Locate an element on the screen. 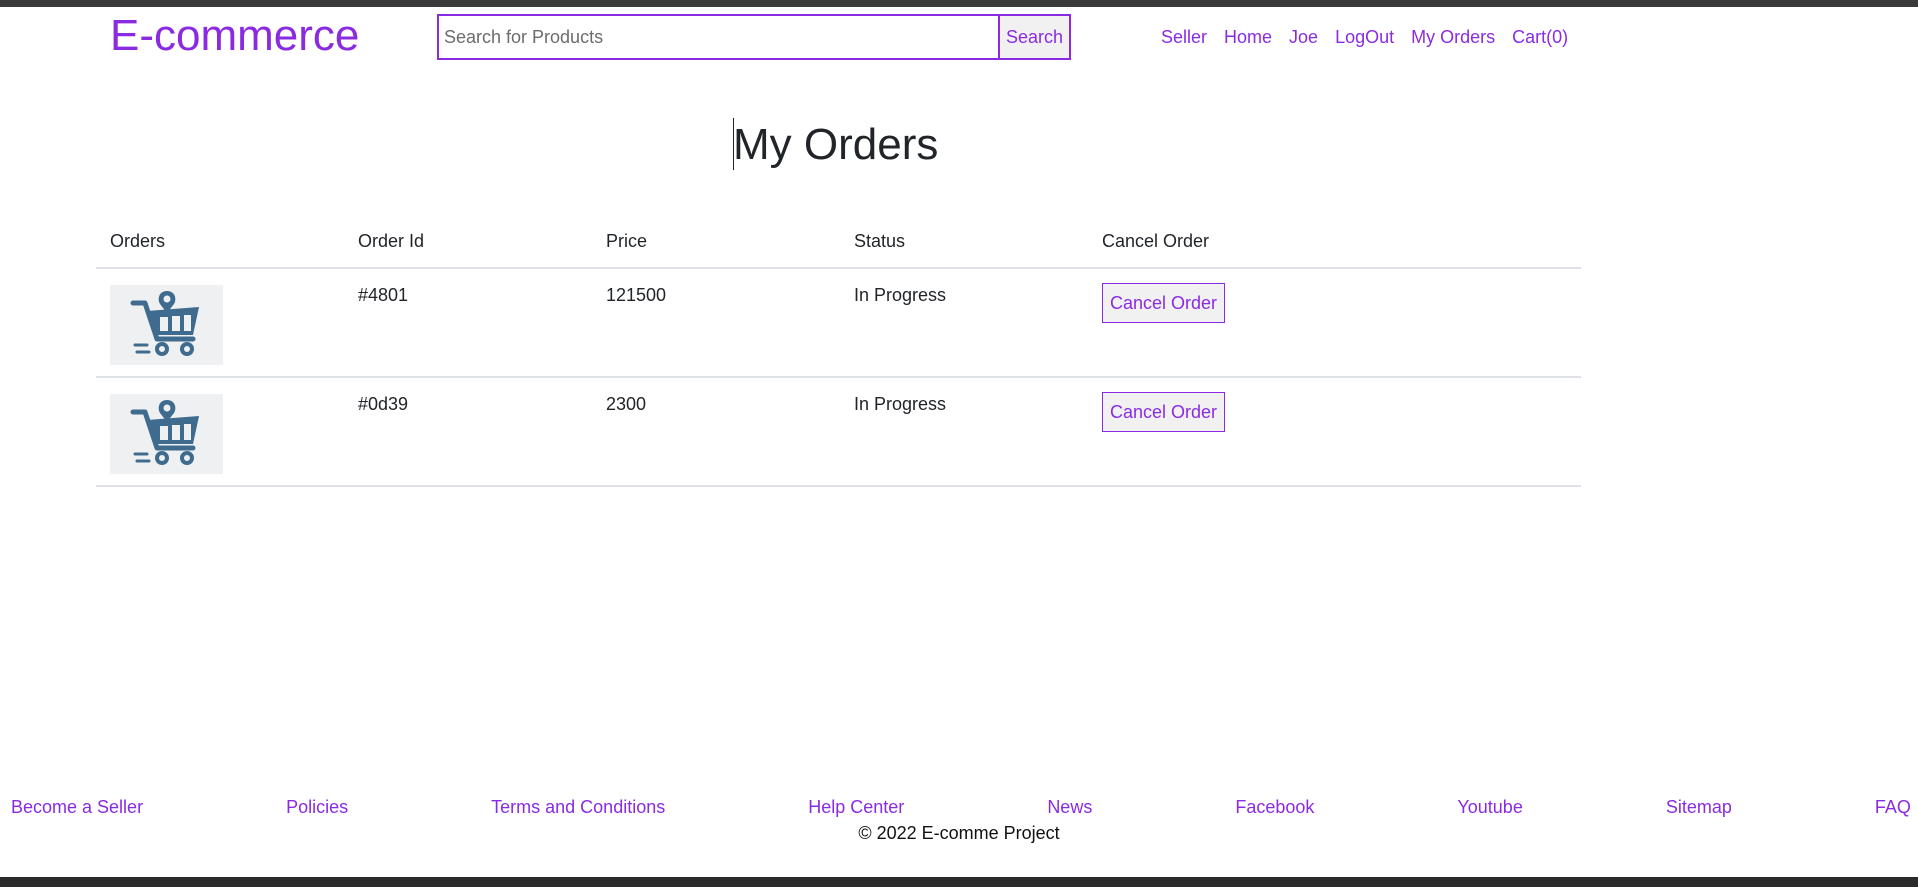 The width and height of the screenshot is (1918, 887). footer-link-news: News is located at coordinates (1069, 807).